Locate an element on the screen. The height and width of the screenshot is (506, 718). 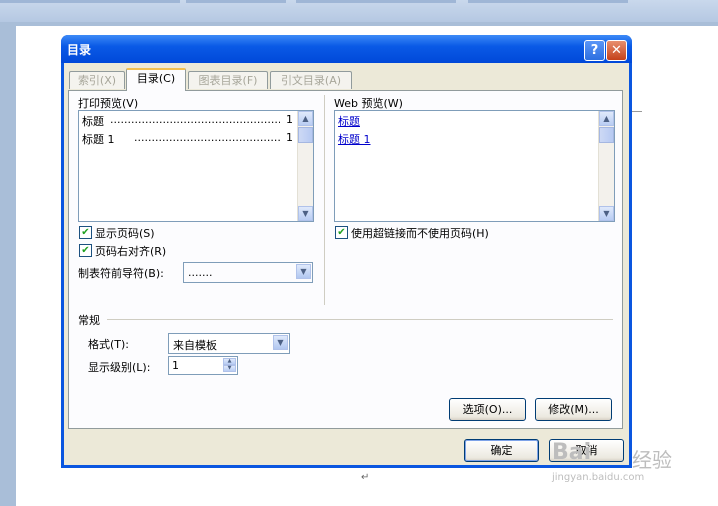
right-align-label: 页码右对齐(R) is located at coordinates (131, 251).